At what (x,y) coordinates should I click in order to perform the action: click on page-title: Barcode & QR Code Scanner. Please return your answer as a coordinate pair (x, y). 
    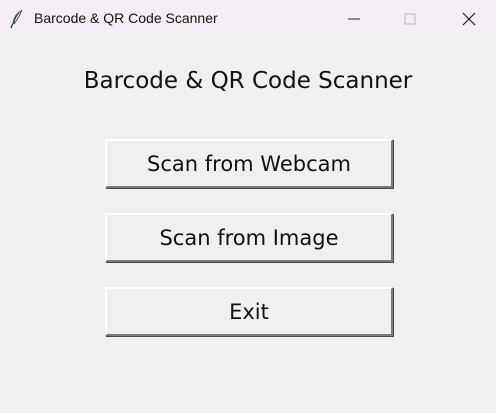
    Looking at the image, I should click on (248, 81).